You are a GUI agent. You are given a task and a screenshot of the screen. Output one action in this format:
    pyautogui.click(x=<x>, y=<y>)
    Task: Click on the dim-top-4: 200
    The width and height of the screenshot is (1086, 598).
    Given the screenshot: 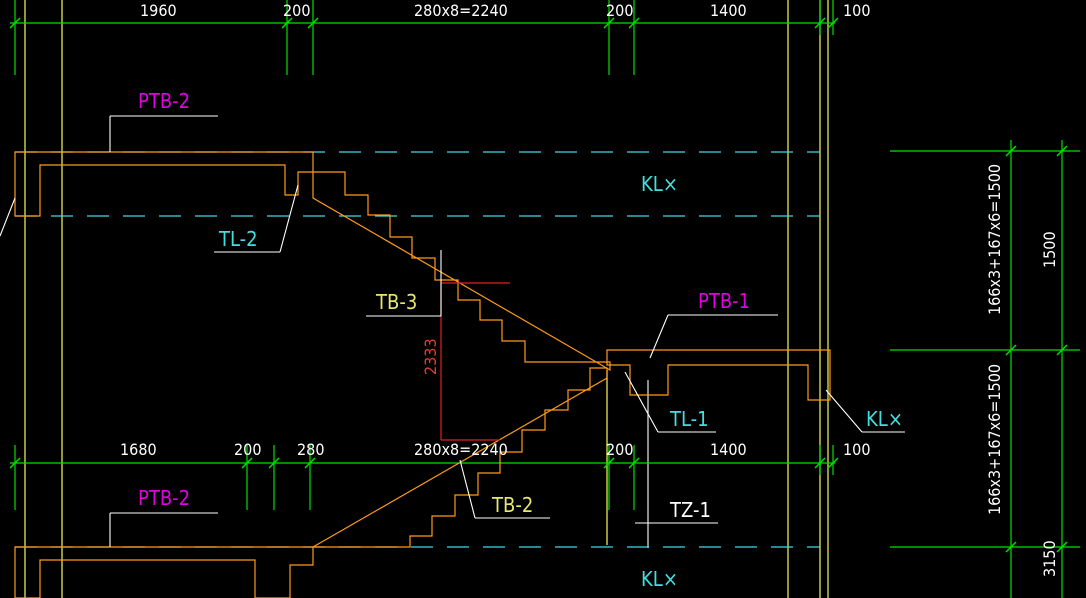 What is the action you would take?
    pyautogui.click(x=619, y=10)
    